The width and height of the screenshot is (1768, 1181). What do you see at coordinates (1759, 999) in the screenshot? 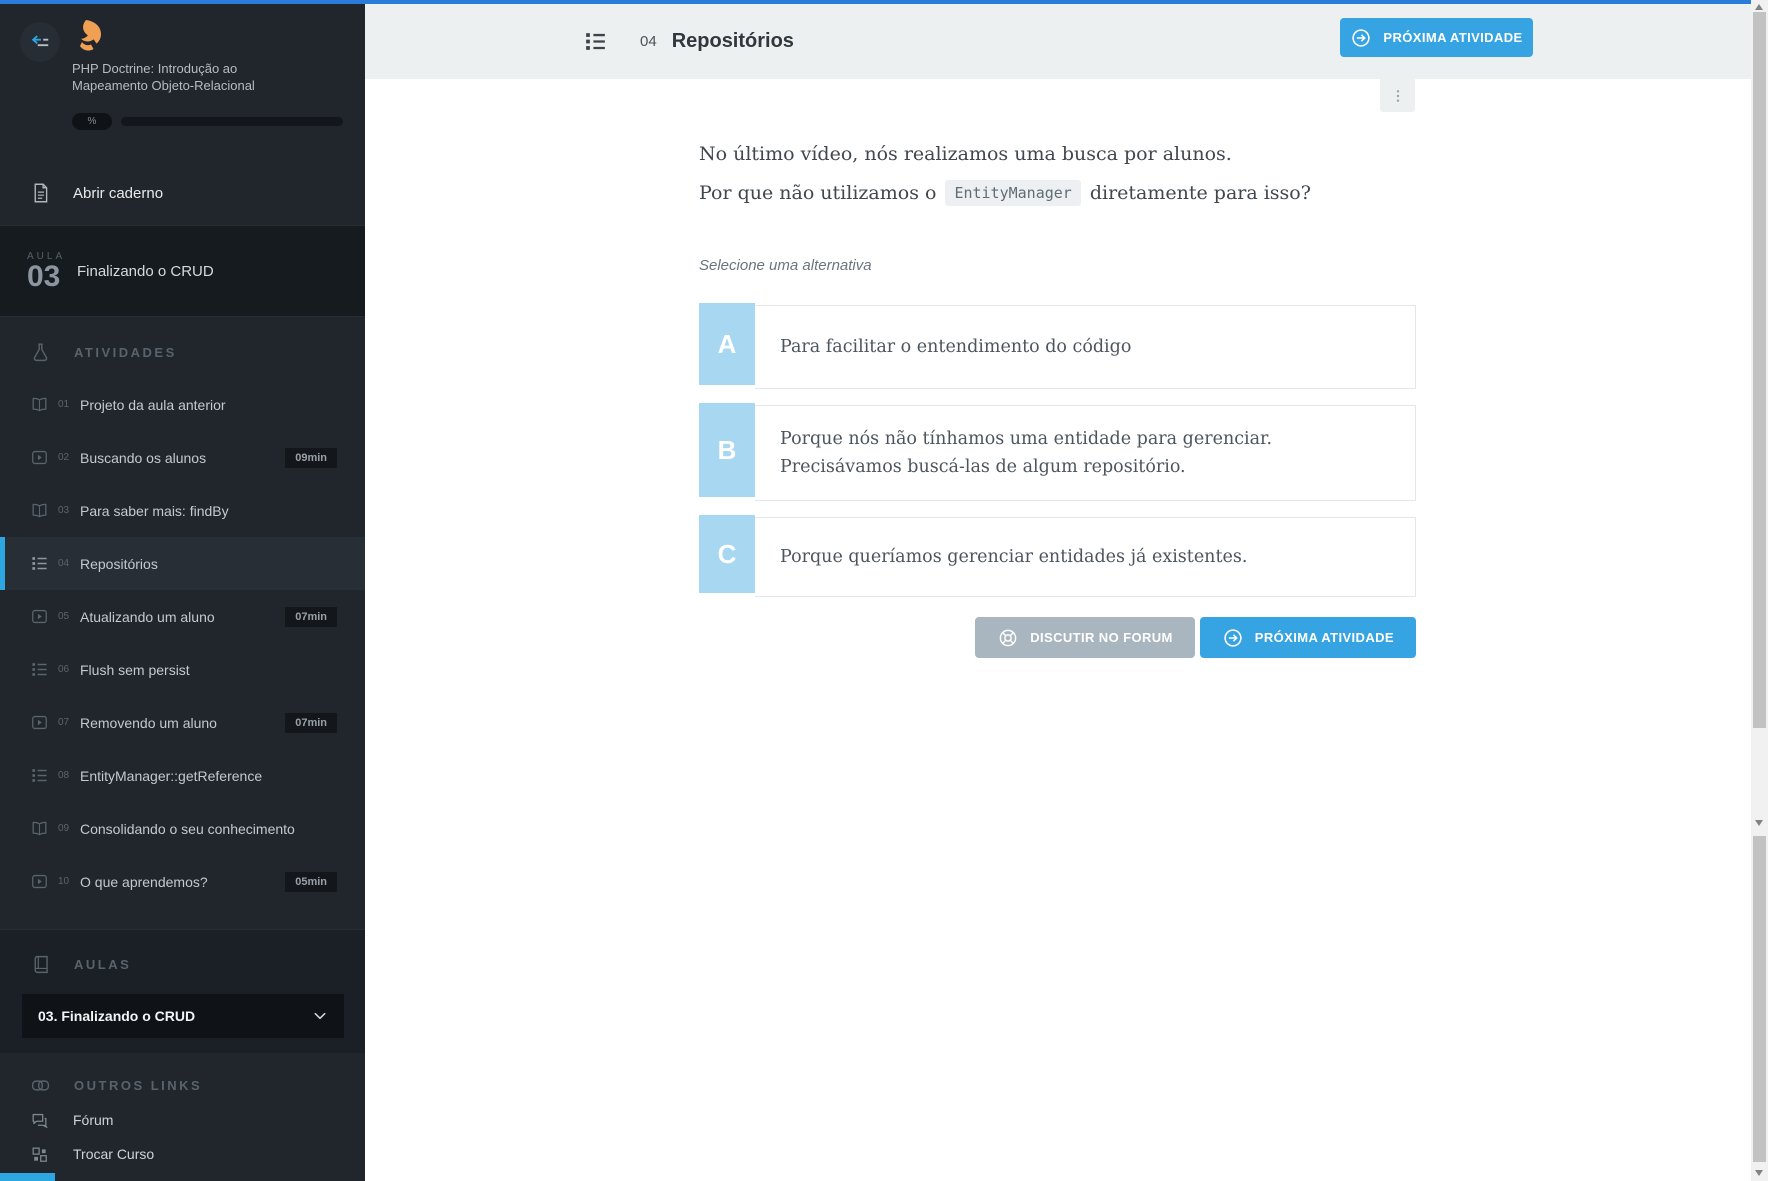
I see `scrollbar-thumb-lower` at bounding box center [1759, 999].